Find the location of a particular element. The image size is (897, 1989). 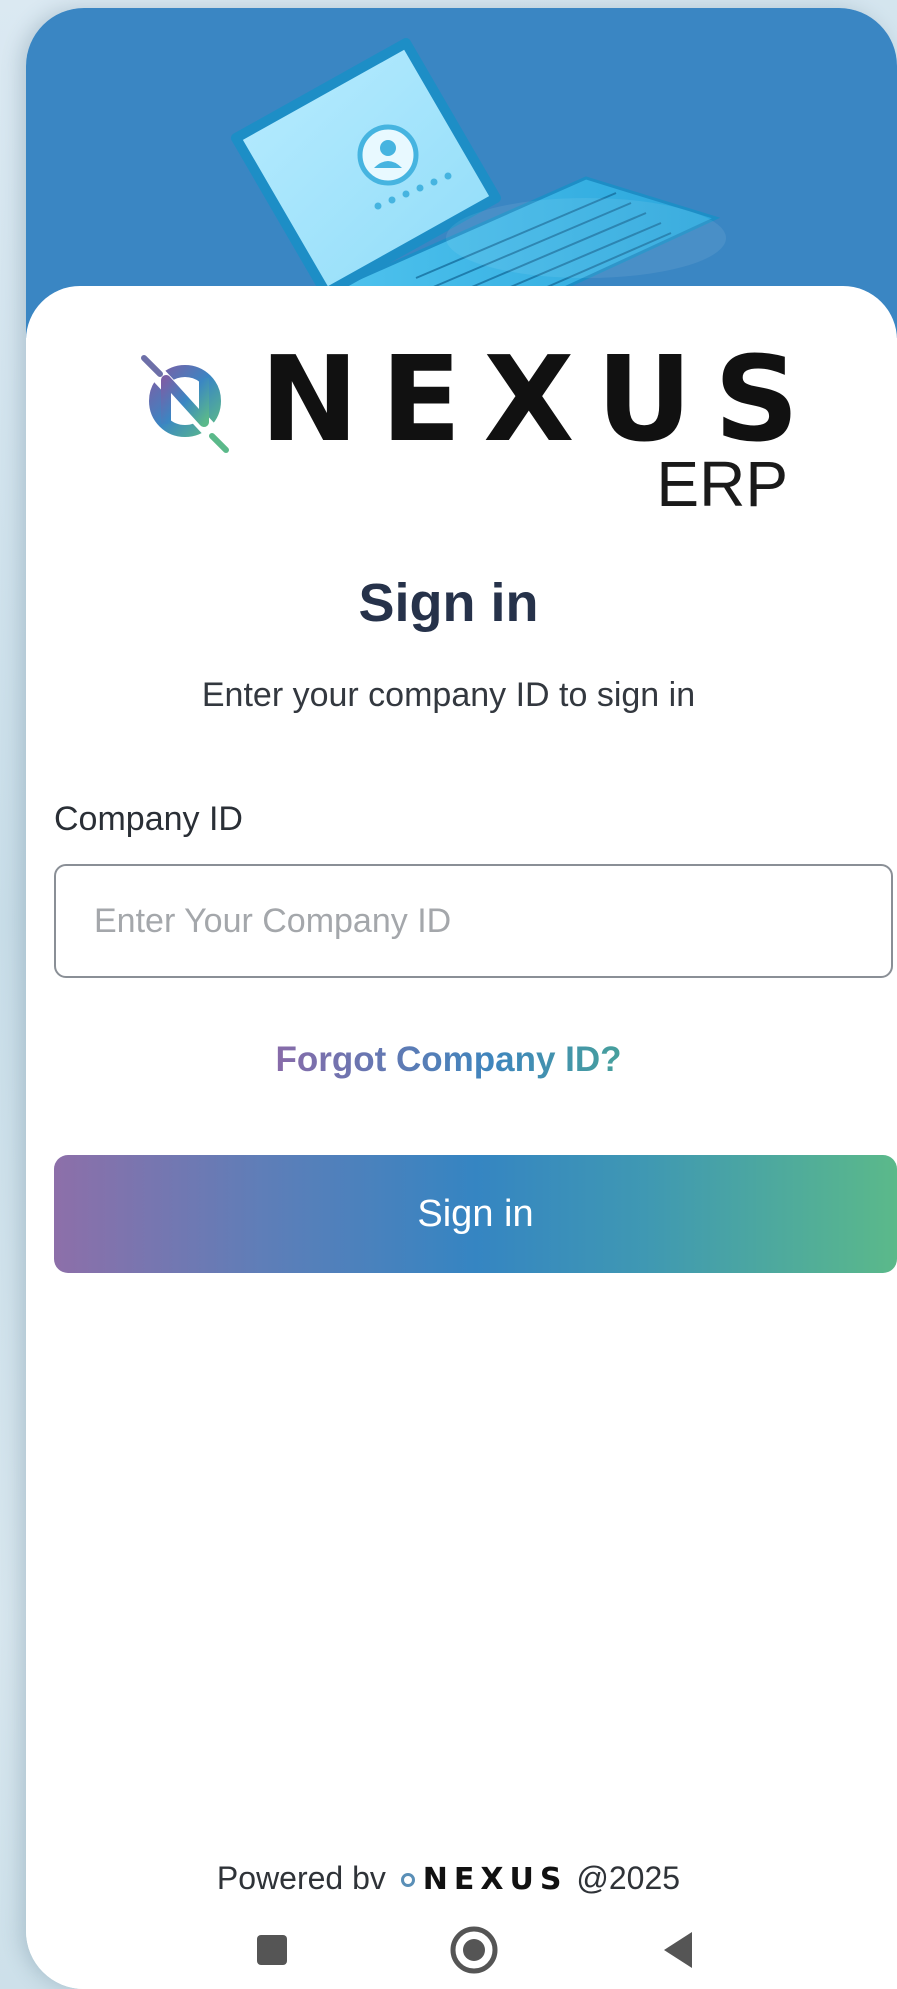

logo-wordmark: NEXUS is located at coordinates (541, 399).